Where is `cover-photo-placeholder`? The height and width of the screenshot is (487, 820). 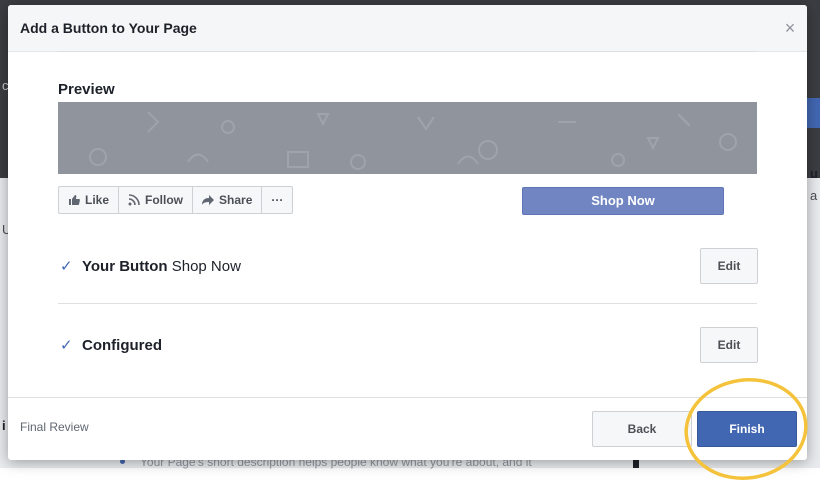 cover-photo-placeholder is located at coordinates (407, 138).